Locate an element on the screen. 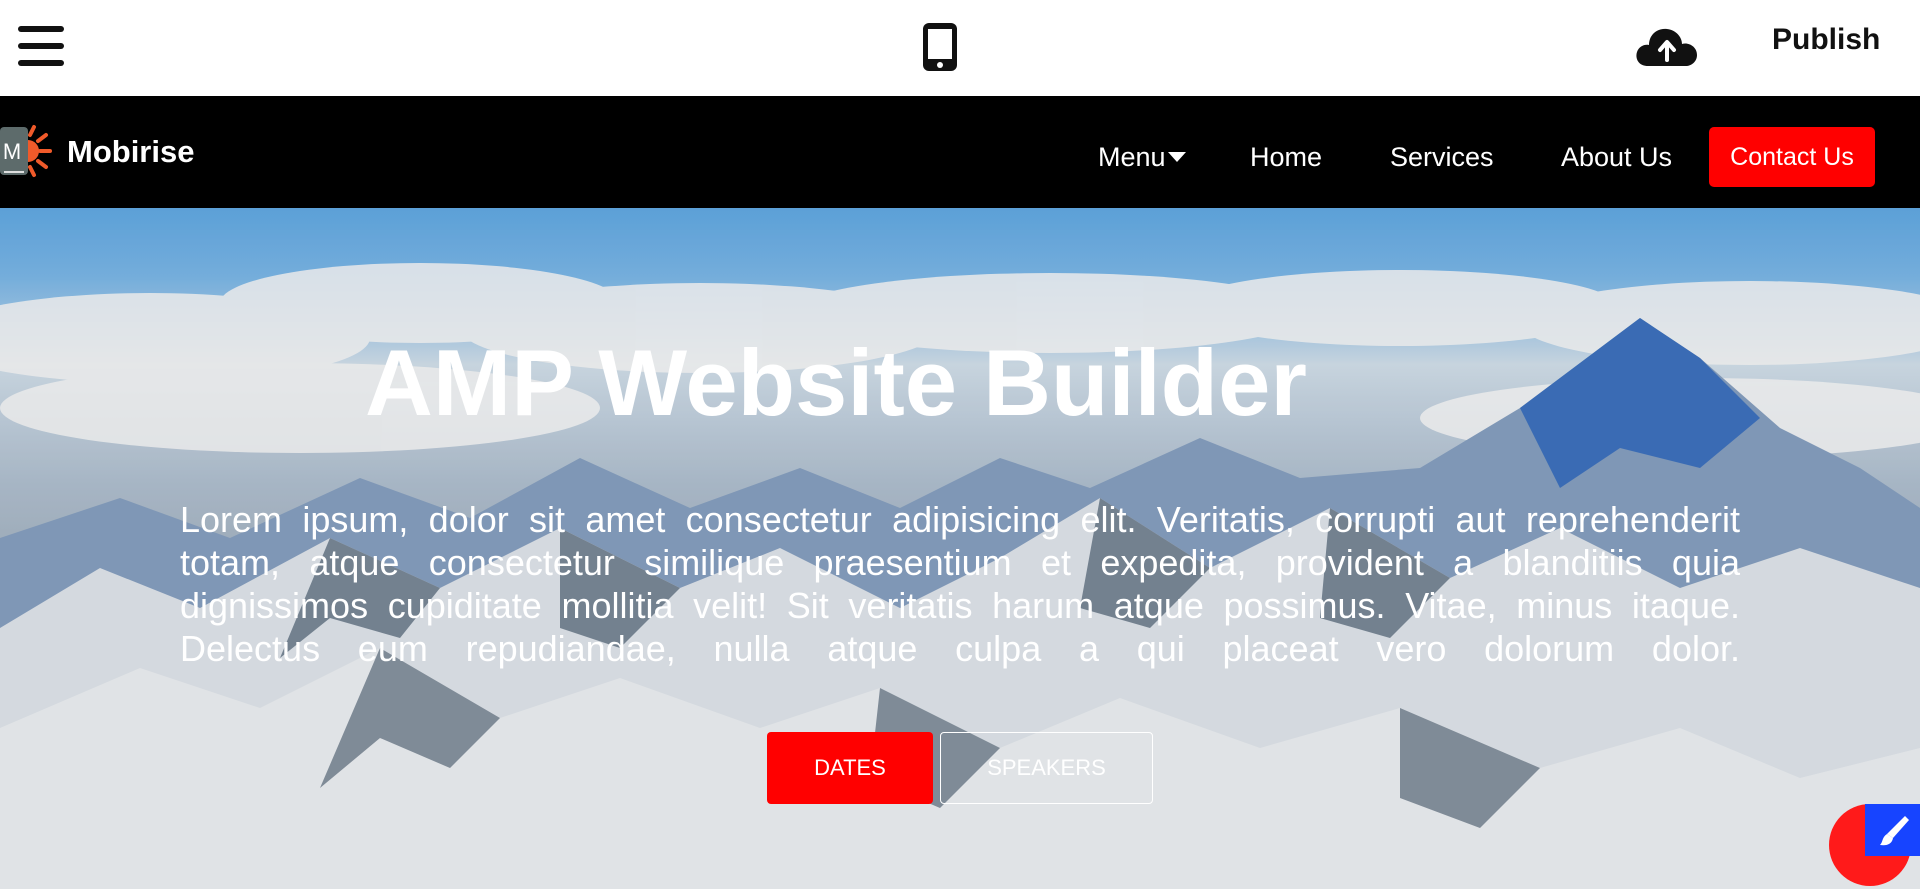 The width and height of the screenshot is (1920, 889). contact-us-button: Contact Us is located at coordinates (1792, 157).